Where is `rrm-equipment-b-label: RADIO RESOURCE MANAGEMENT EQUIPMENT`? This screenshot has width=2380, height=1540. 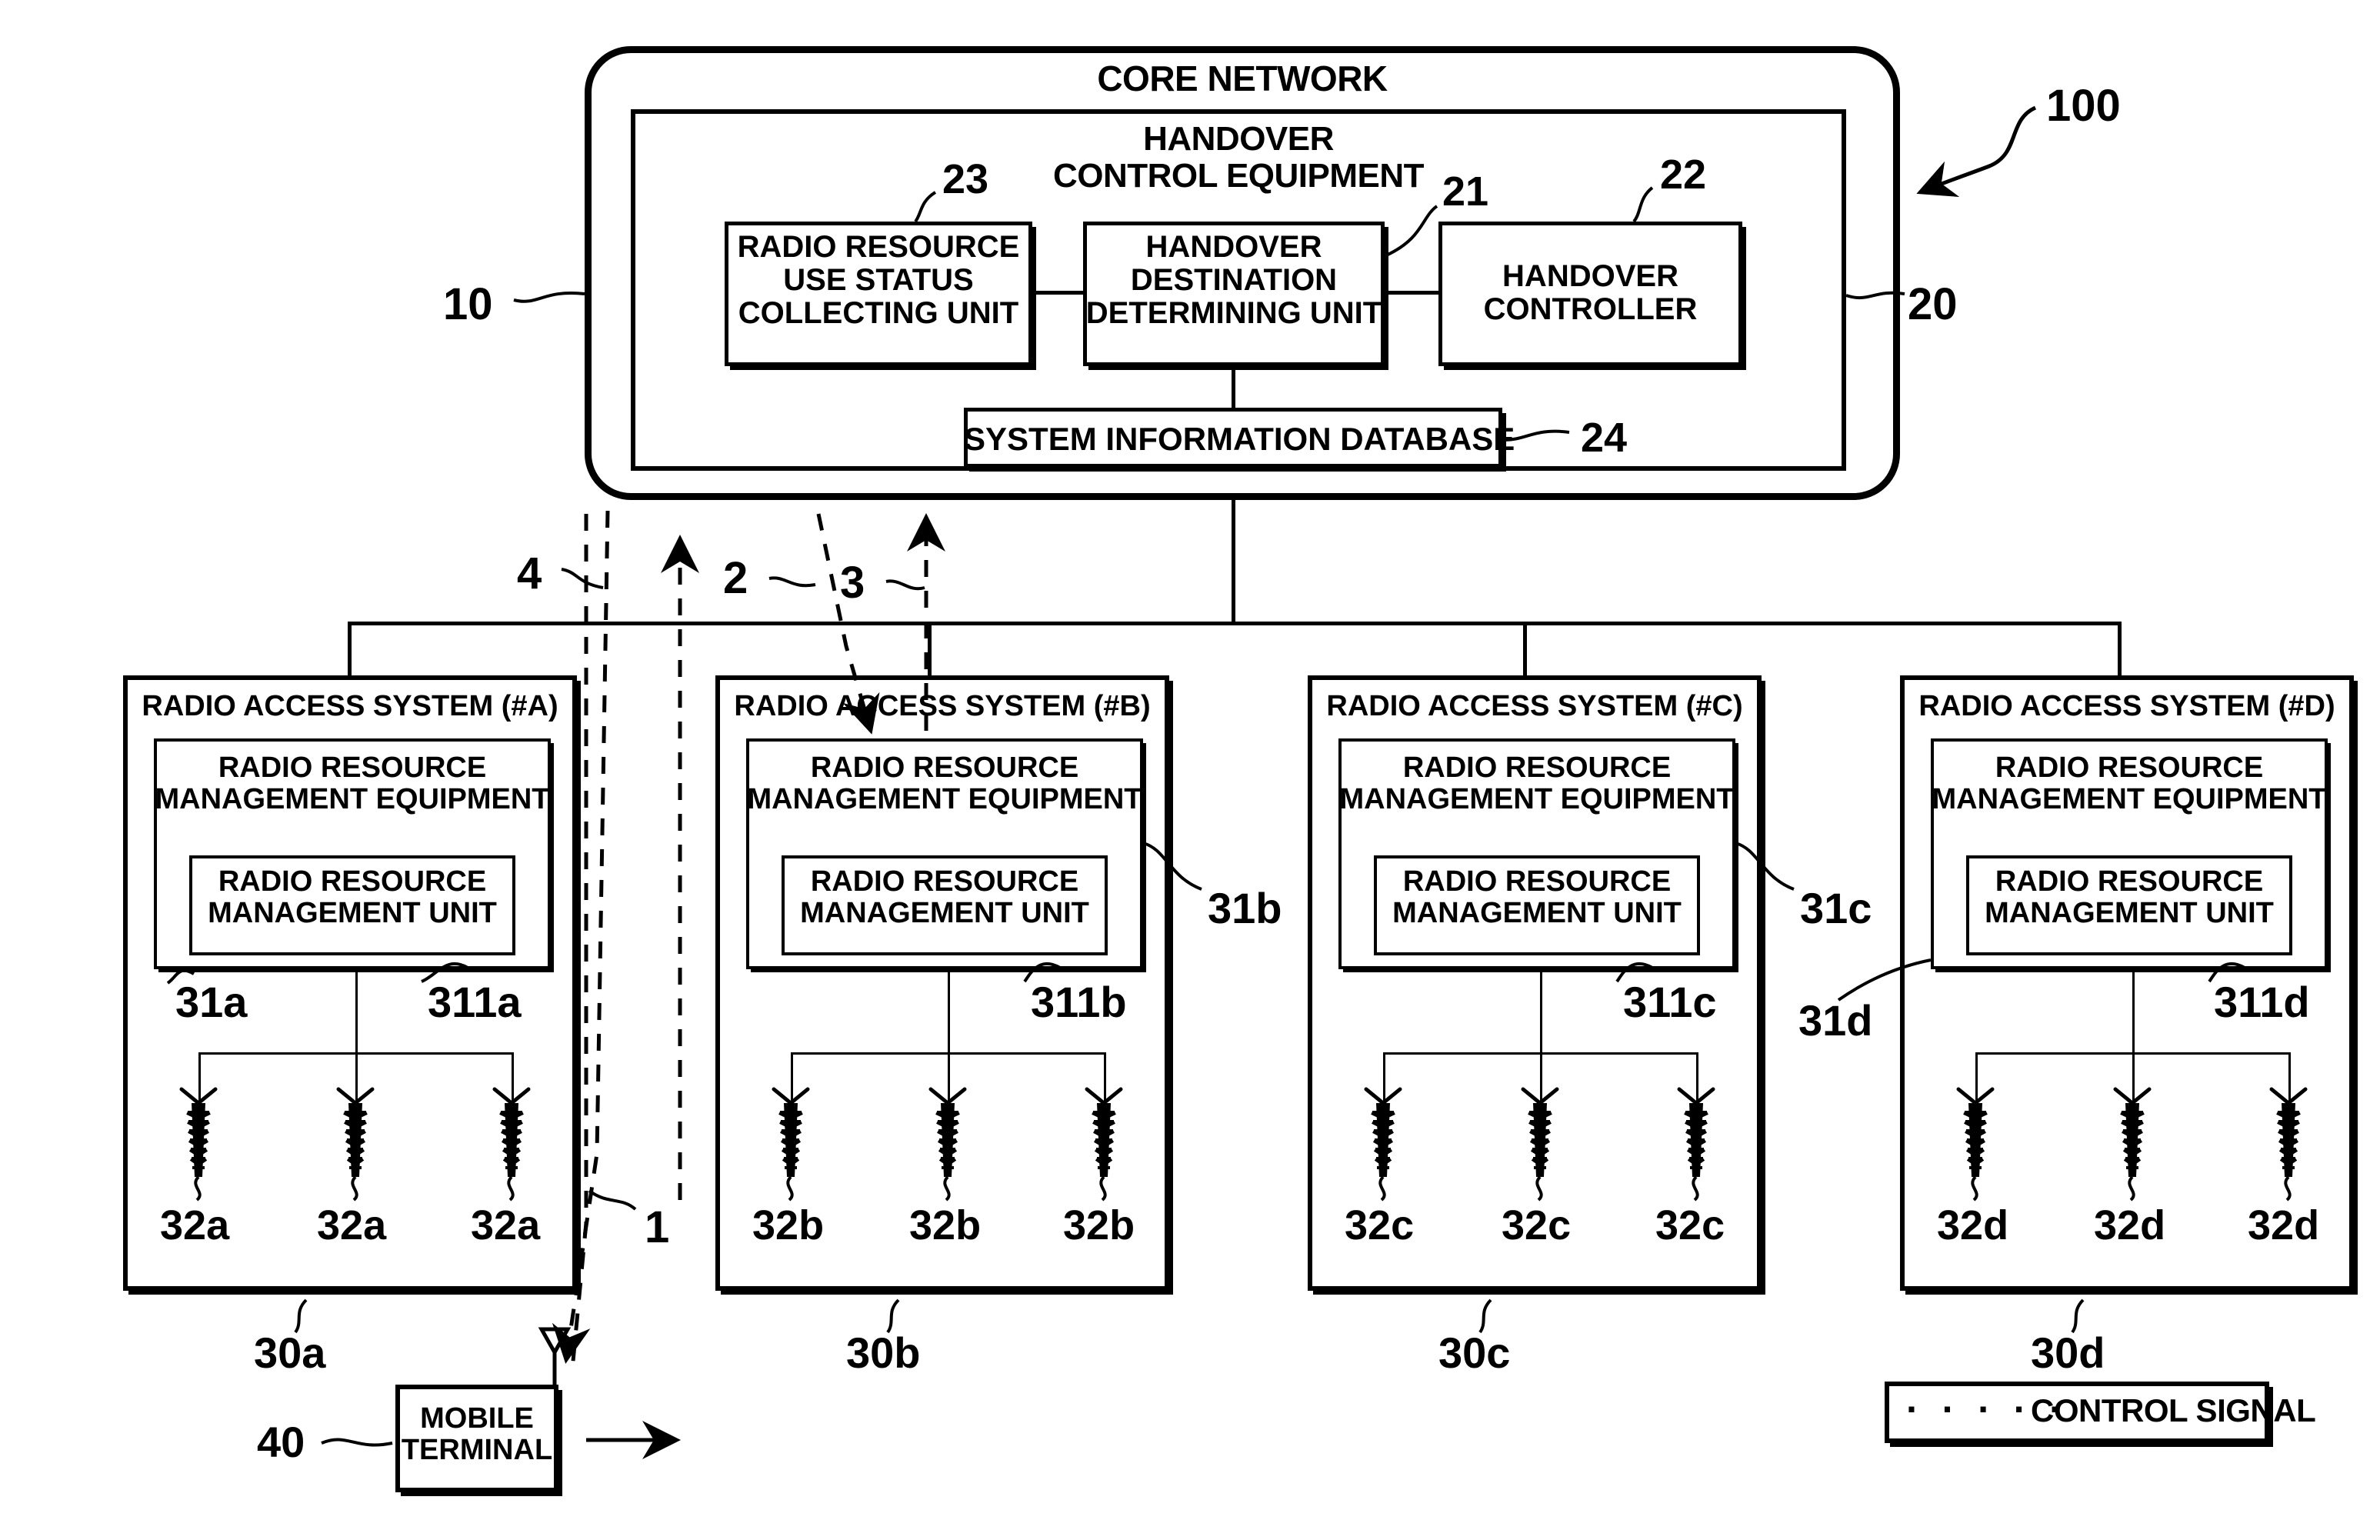
rrm-equipment-b-label: RADIO RESOURCE MANAGEMENT EQUIPMENT is located at coordinates (945, 784).